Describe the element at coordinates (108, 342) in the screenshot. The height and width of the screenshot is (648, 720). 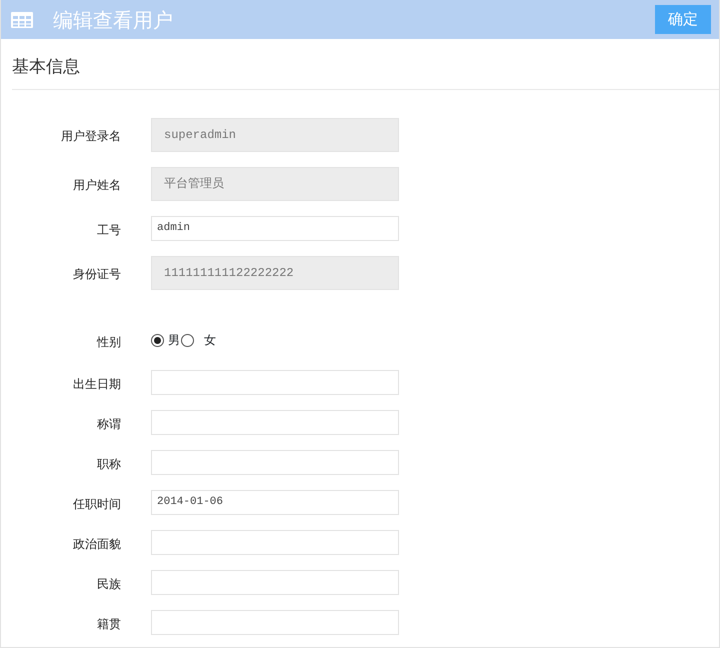
I see `field-label: 性别` at that location.